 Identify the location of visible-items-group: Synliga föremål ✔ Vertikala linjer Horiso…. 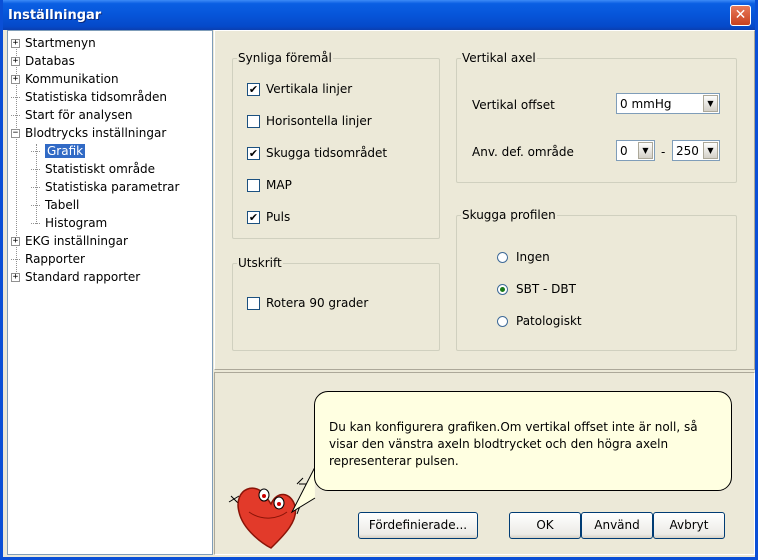
(336, 145).